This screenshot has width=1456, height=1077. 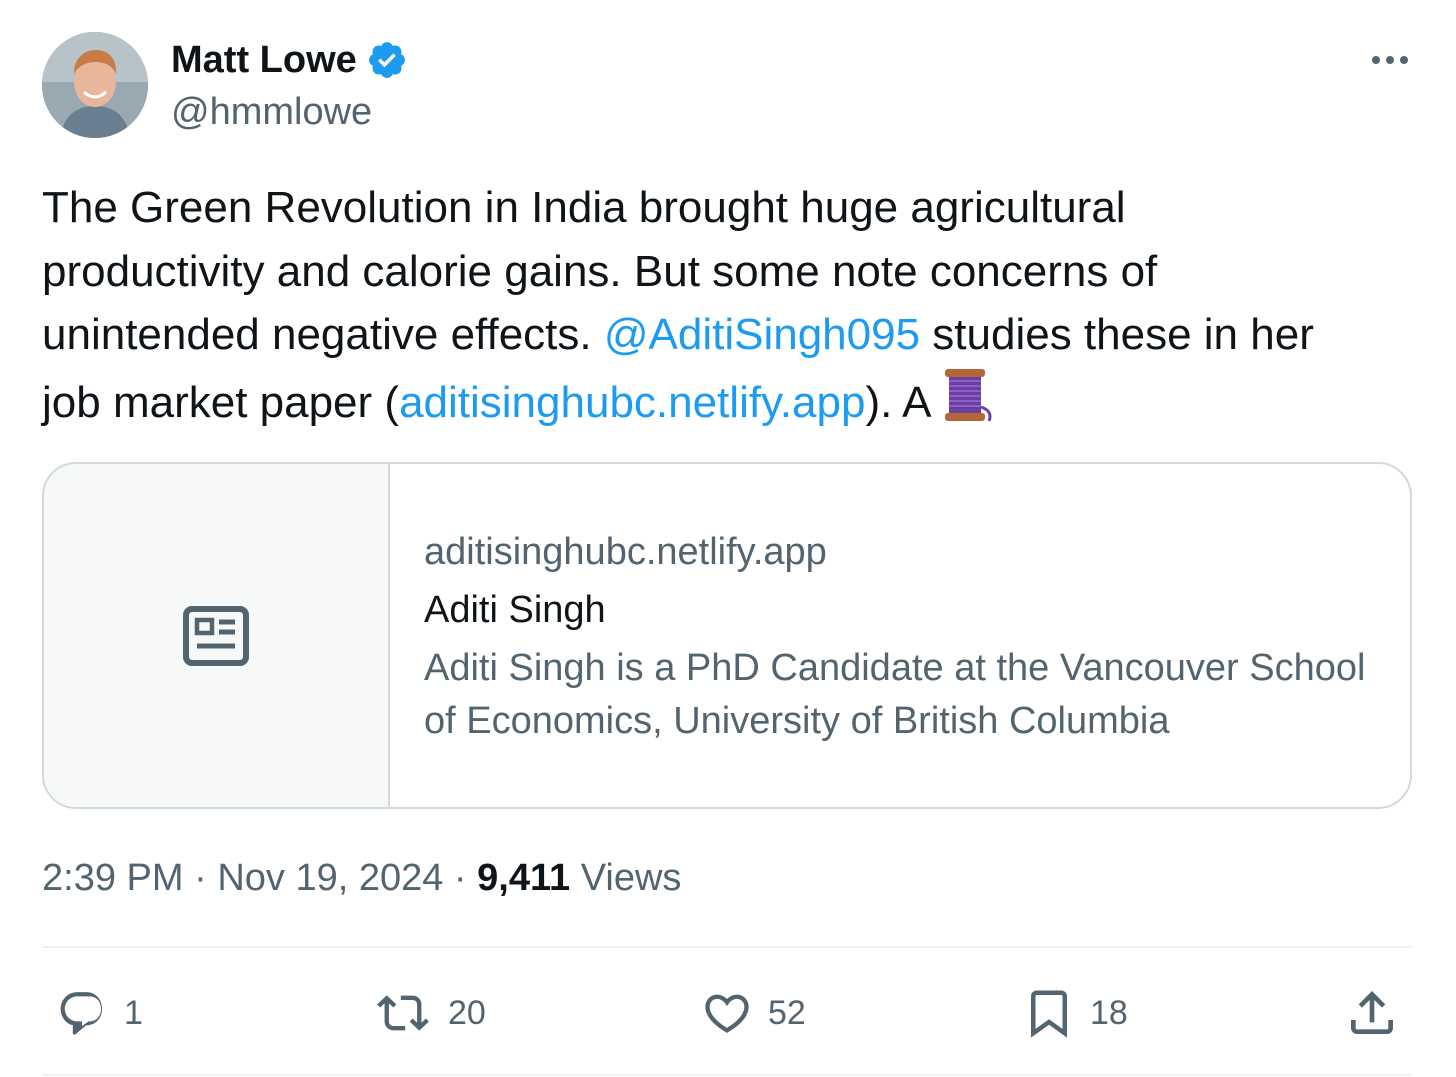 I want to click on views-label: Views, so click(x=626, y=878).